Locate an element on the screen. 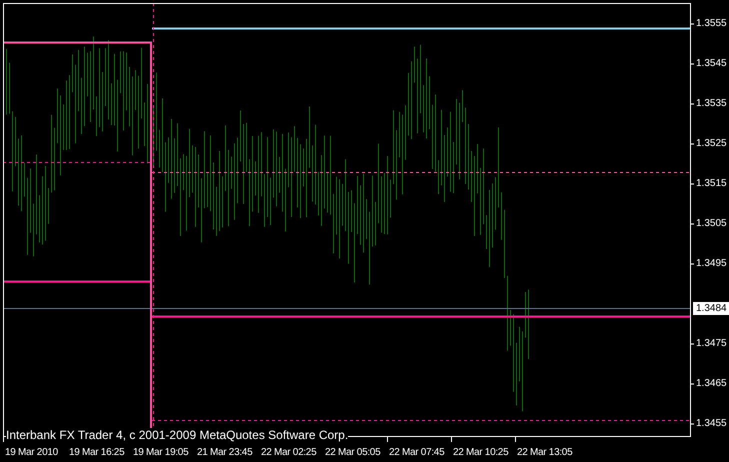 The width and height of the screenshot is (729, 462). time-axis-label: 22 Mar 07:45 is located at coordinates (416, 453).